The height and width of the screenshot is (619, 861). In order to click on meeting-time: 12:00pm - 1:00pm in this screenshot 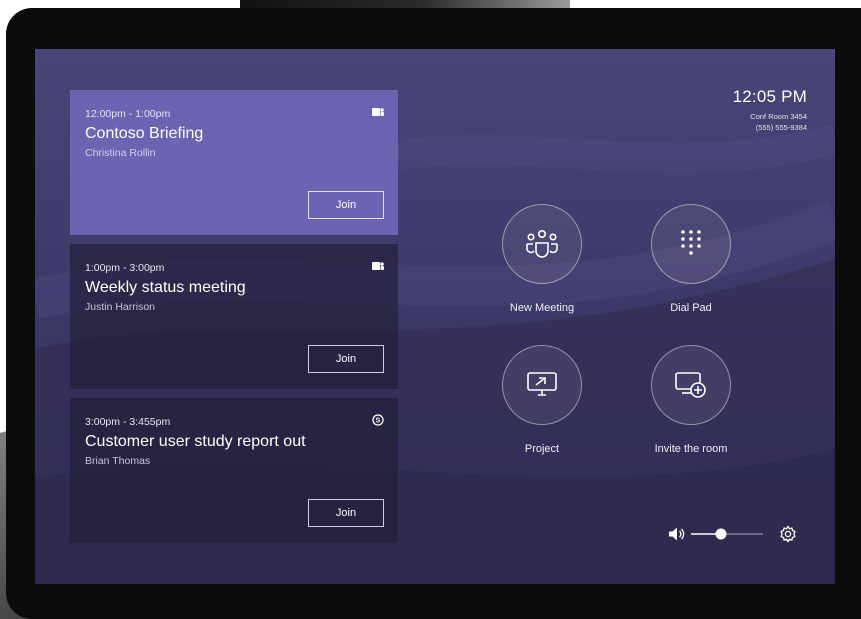, I will do `click(128, 114)`.